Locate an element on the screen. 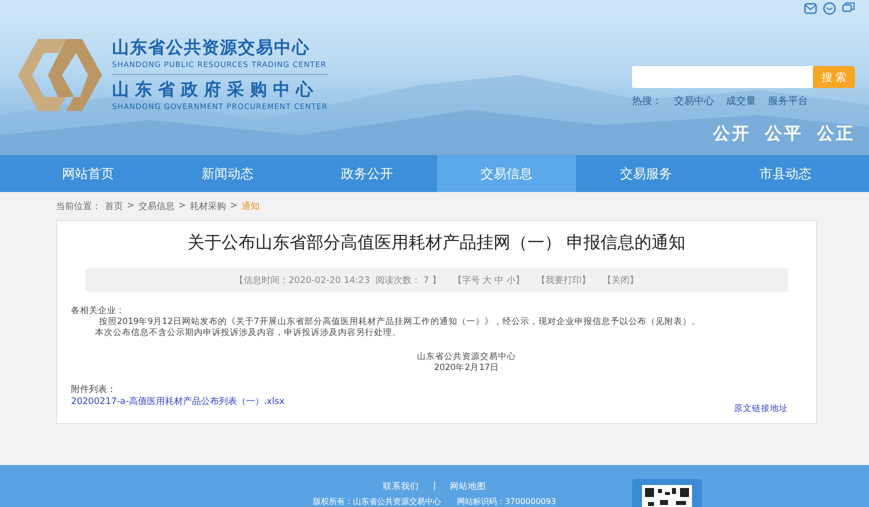 This screenshot has height=507, width=869. article-info: 【信息时间：2020-02-20 14:23 阅读次数： 7 】 is located at coordinates (337, 280).